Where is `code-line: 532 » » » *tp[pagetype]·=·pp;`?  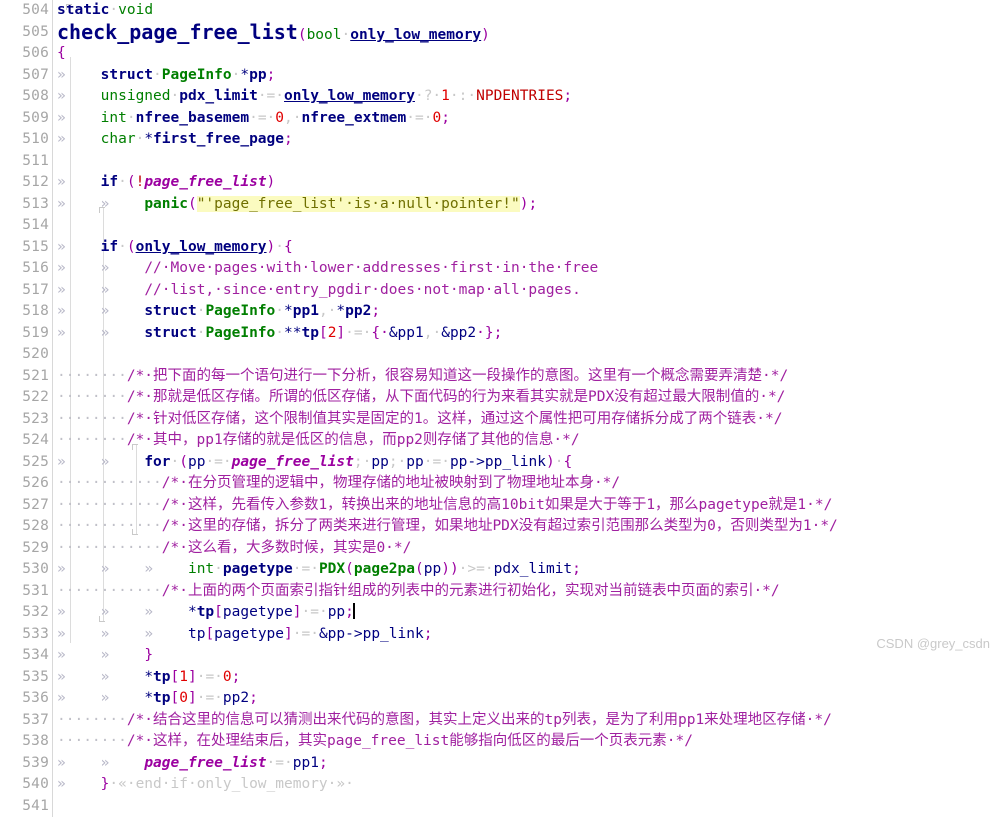 code-line: 532 » » » *tp[pagetype]·=·pp; is located at coordinates (501, 613).